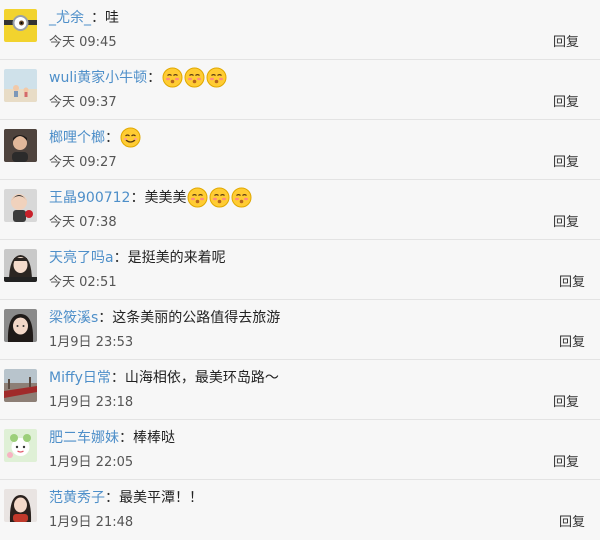 The height and width of the screenshot is (540, 600). Describe the element at coordinates (20, 85) in the screenshot. I see `beach-scene-avatar` at that location.